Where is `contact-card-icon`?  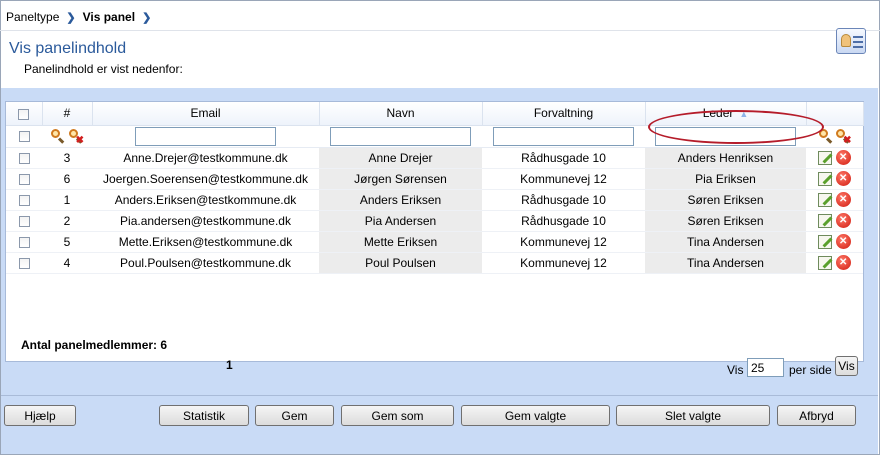
contact-card-icon is located at coordinates (851, 41).